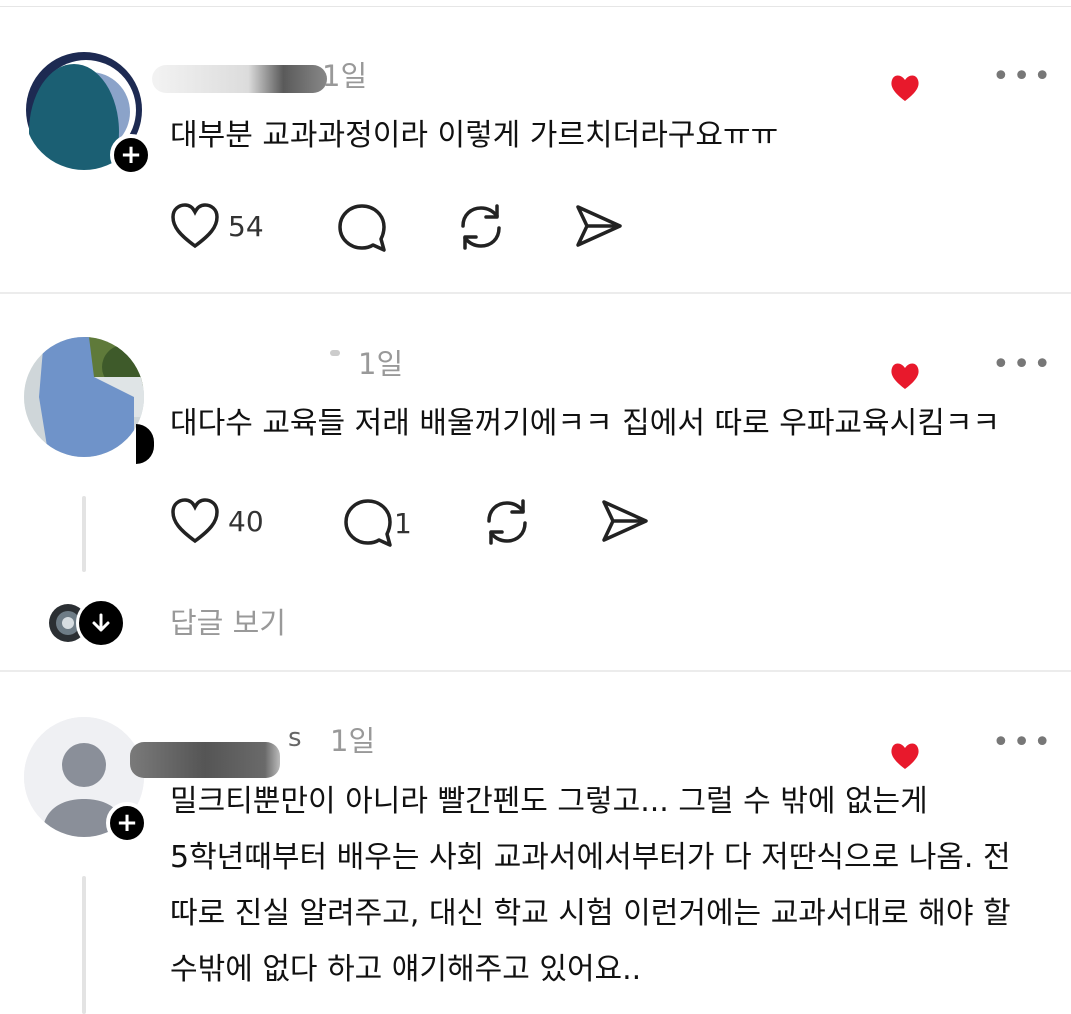  I want to click on comment-text-line-1: 밀크티뿐만이 아니라 빨간펜도 그렇고... 그럴 수 밖에 없는게, so click(549, 801).